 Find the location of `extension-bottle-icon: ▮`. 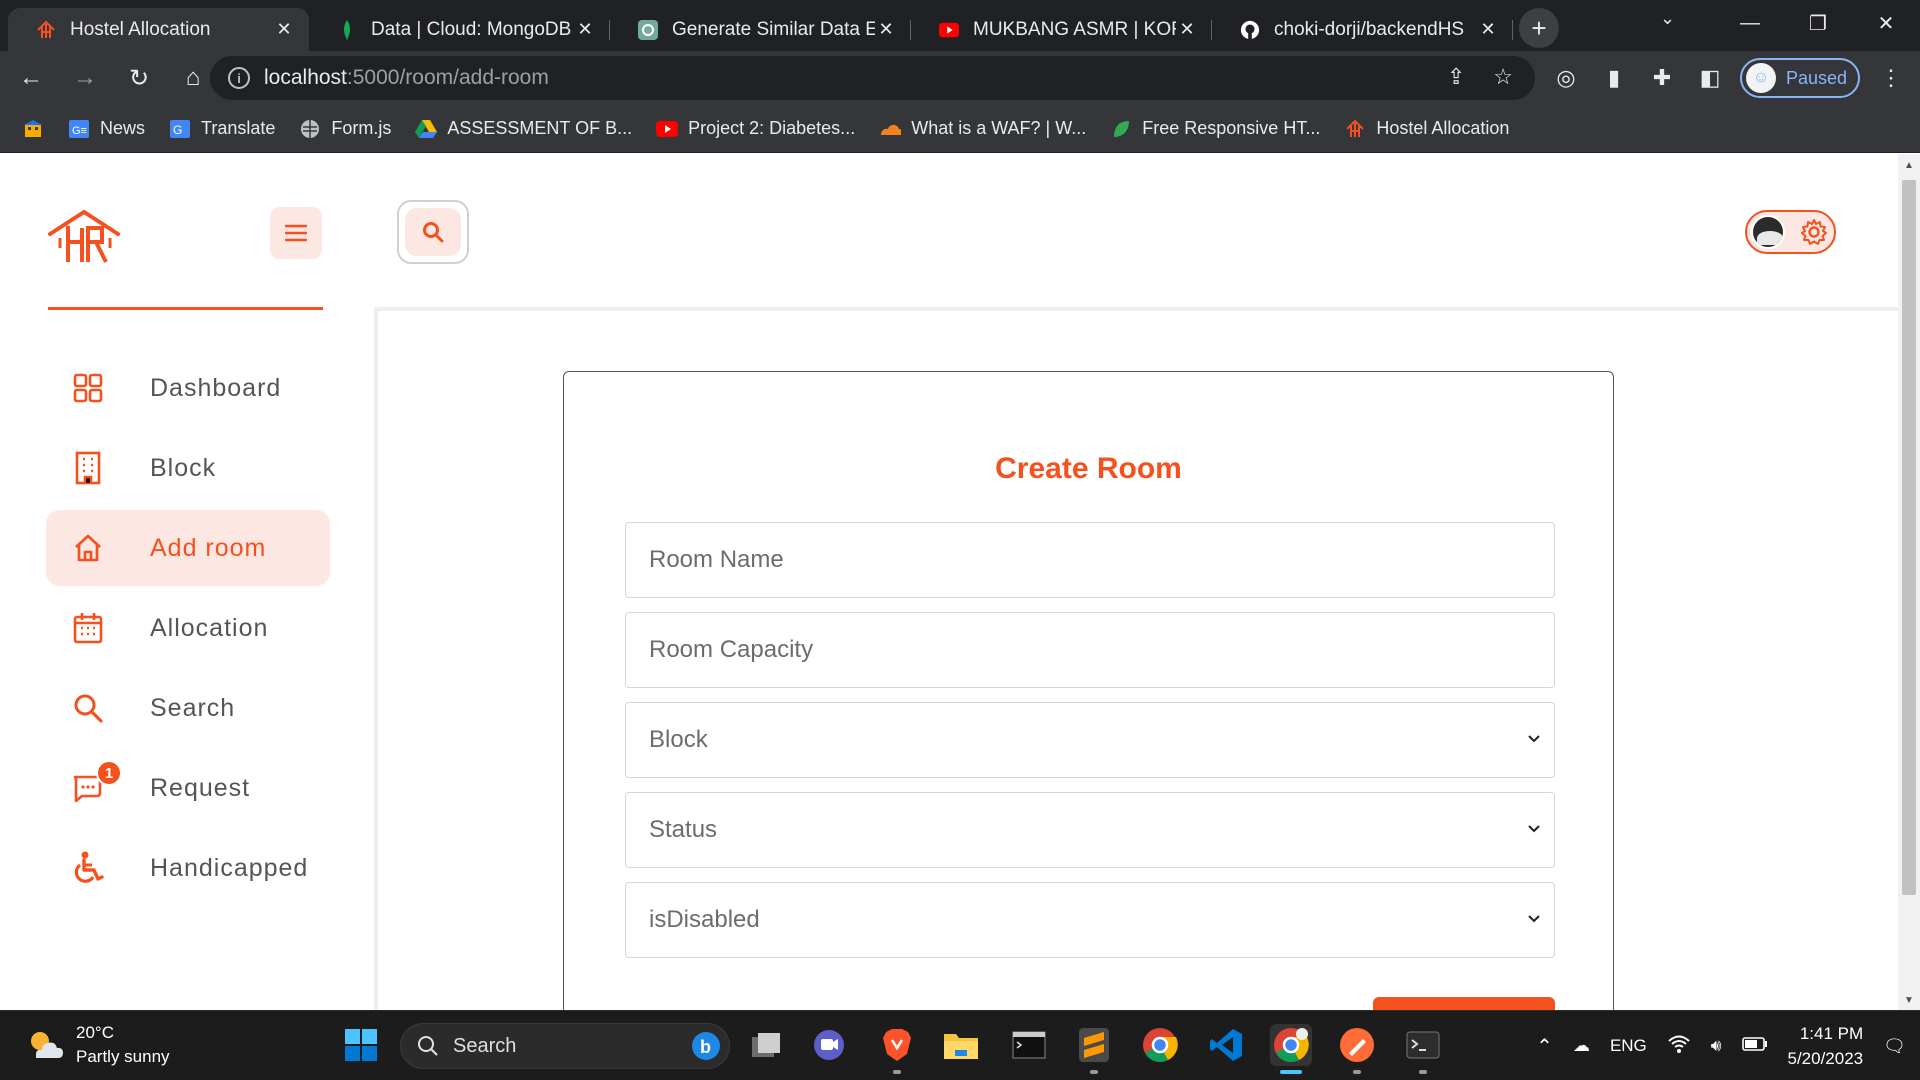

extension-bottle-icon: ▮ is located at coordinates (1614, 78).